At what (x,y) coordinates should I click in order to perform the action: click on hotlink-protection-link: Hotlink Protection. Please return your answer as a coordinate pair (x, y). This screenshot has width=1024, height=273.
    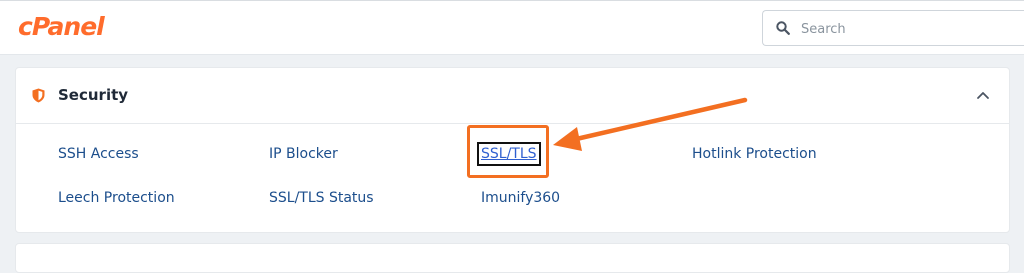
    Looking at the image, I should click on (754, 154).